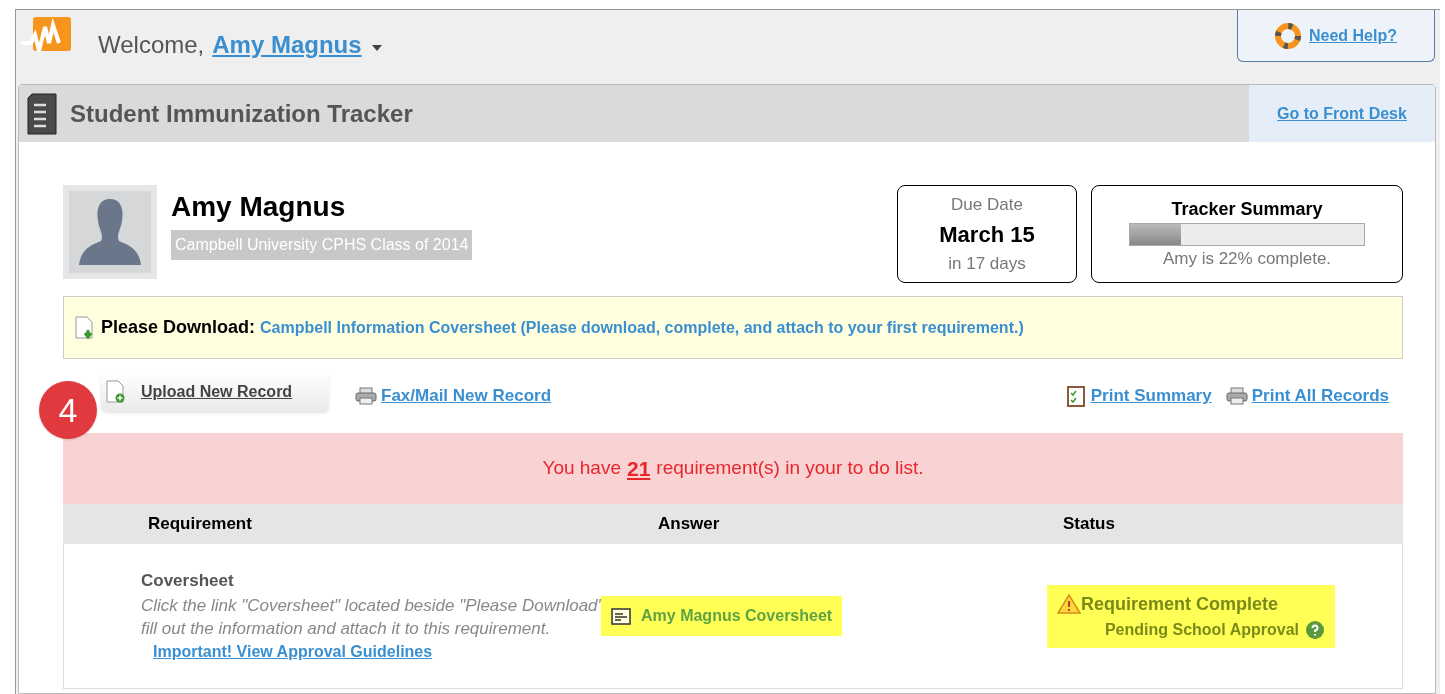 This screenshot has width=1445, height=694. Describe the element at coordinates (453, 396) in the screenshot. I see `fax-mail-link: Fax/Mail New Record` at that location.